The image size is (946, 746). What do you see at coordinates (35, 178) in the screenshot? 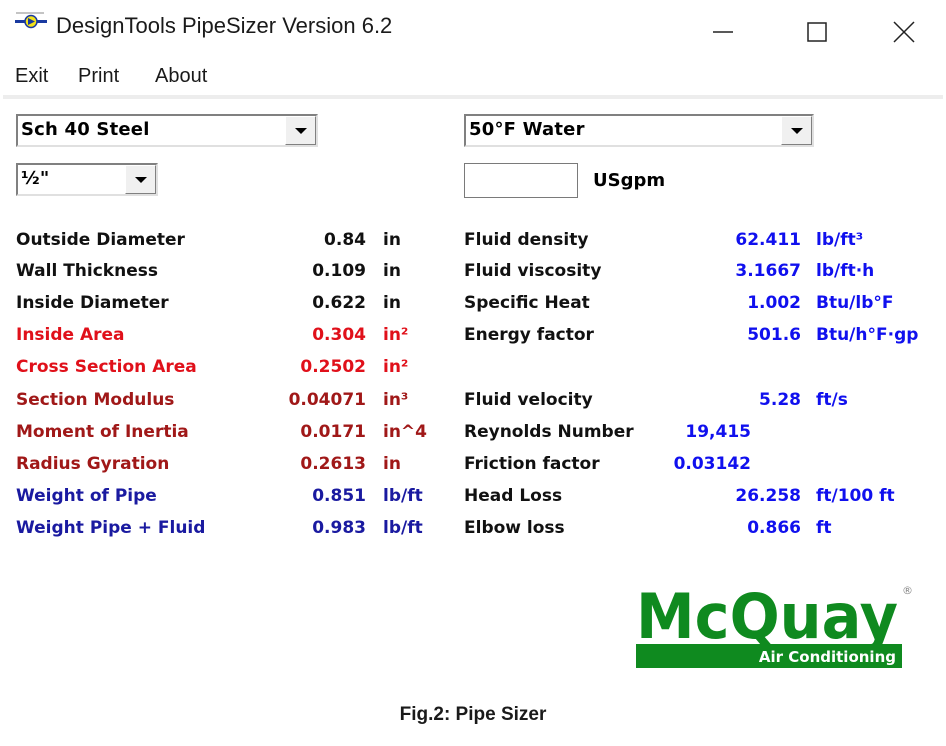
I see `pipe-size-select-value: ½"` at bounding box center [35, 178].